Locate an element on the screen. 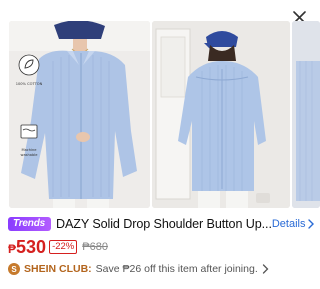 This screenshot has height=289, width=320. current-price: ₱530 is located at coordinates (27, 247).